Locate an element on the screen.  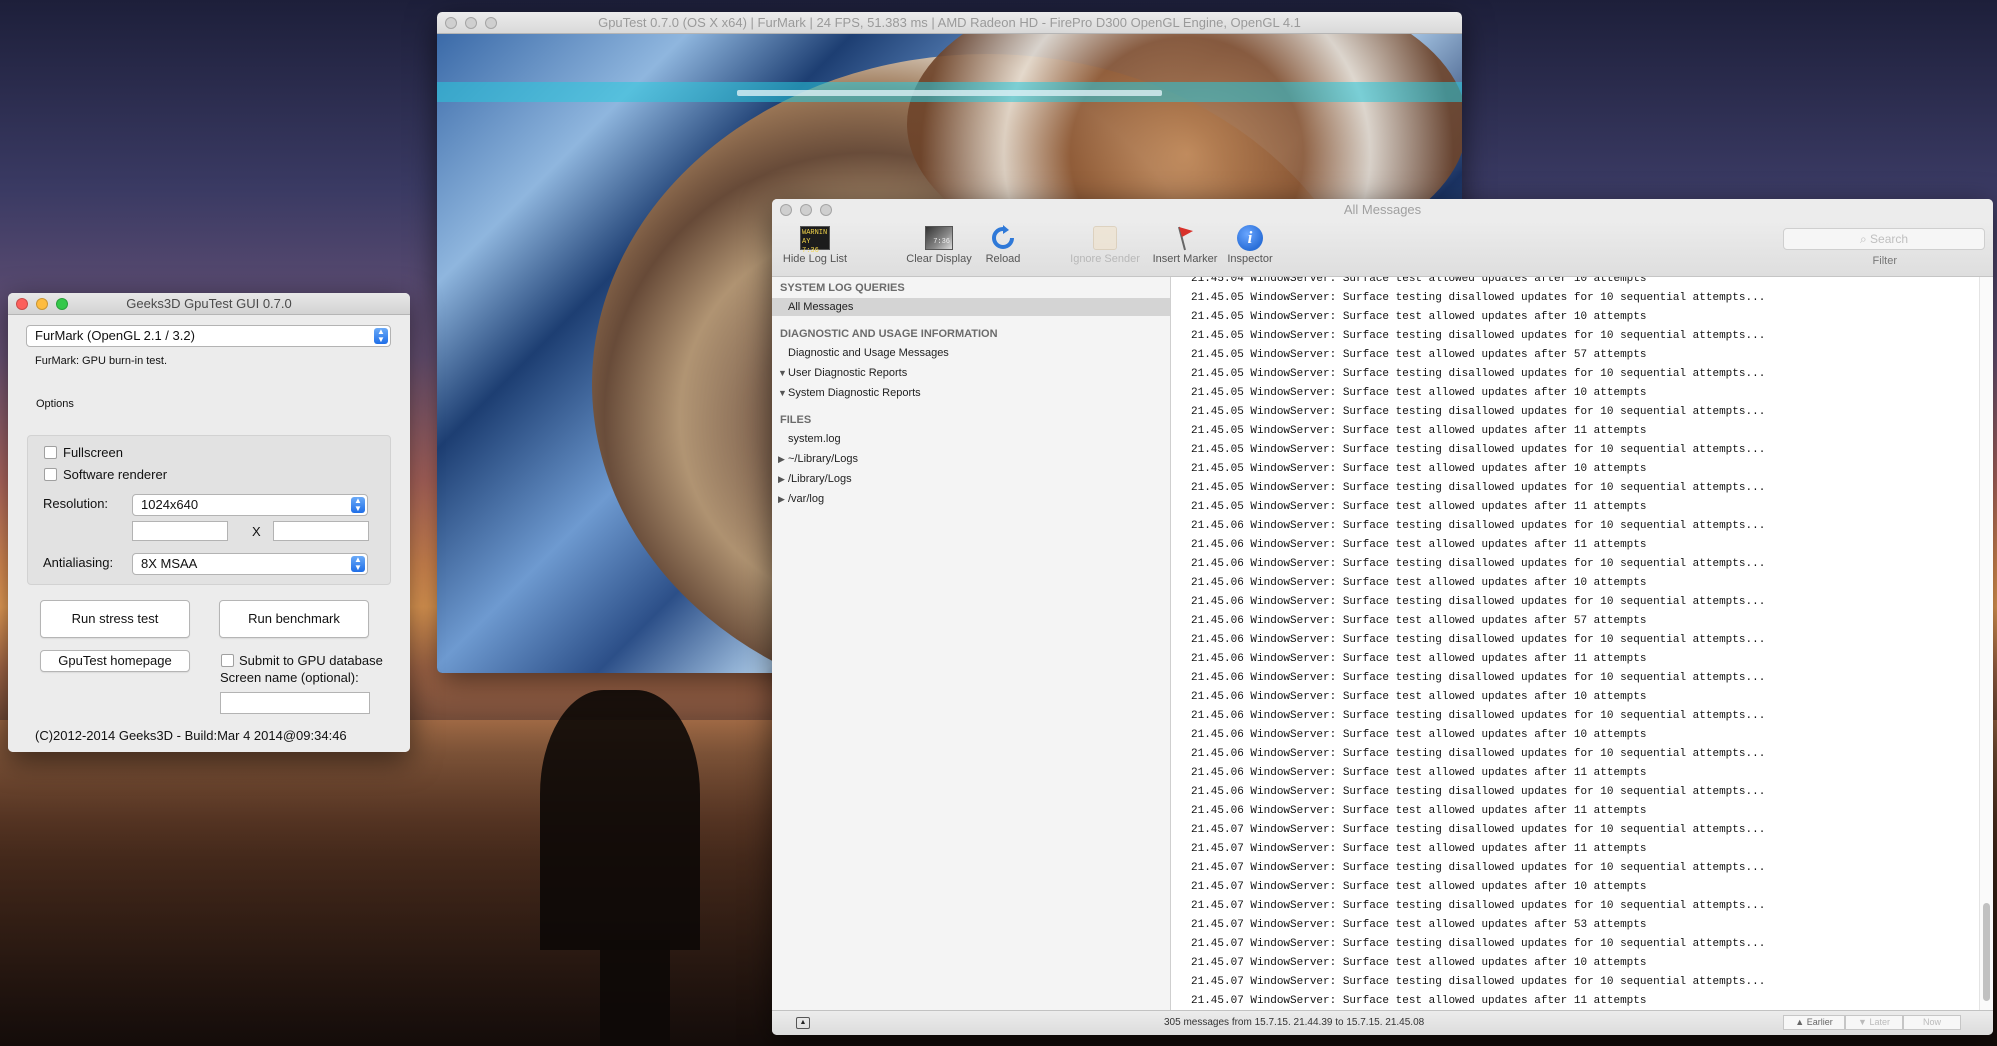
now-button: Now is located at coordinates (1932, 1022).